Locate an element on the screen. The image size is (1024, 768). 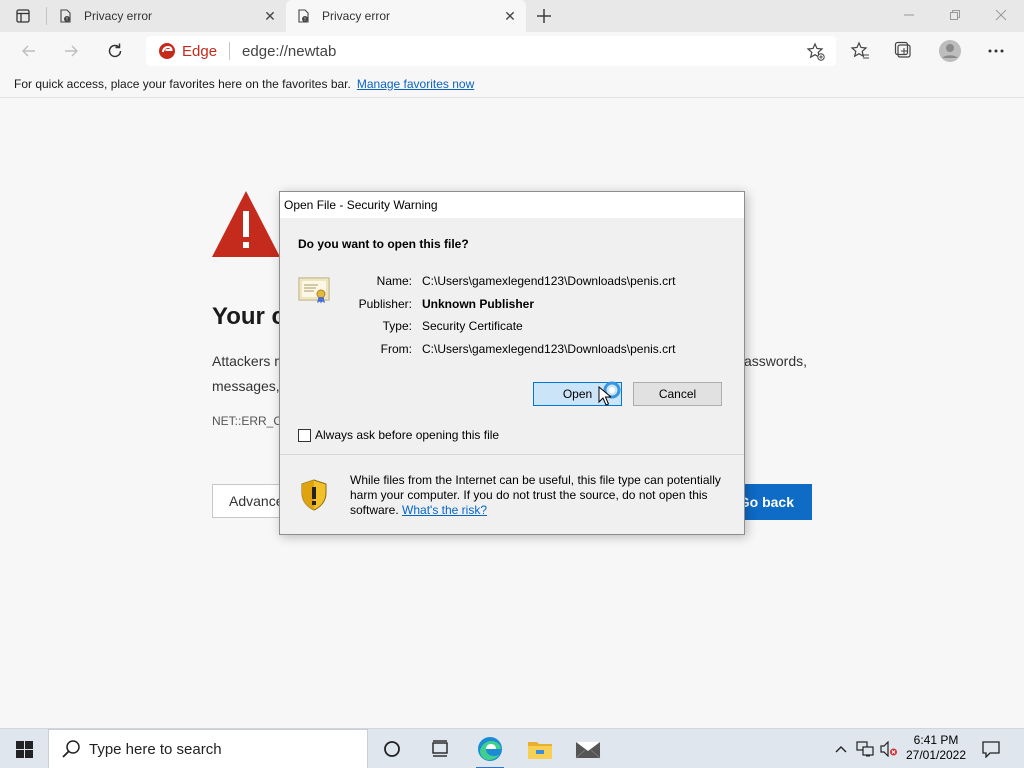
address-bar: Edge edge://newtab is located at coordinates (491, 51).